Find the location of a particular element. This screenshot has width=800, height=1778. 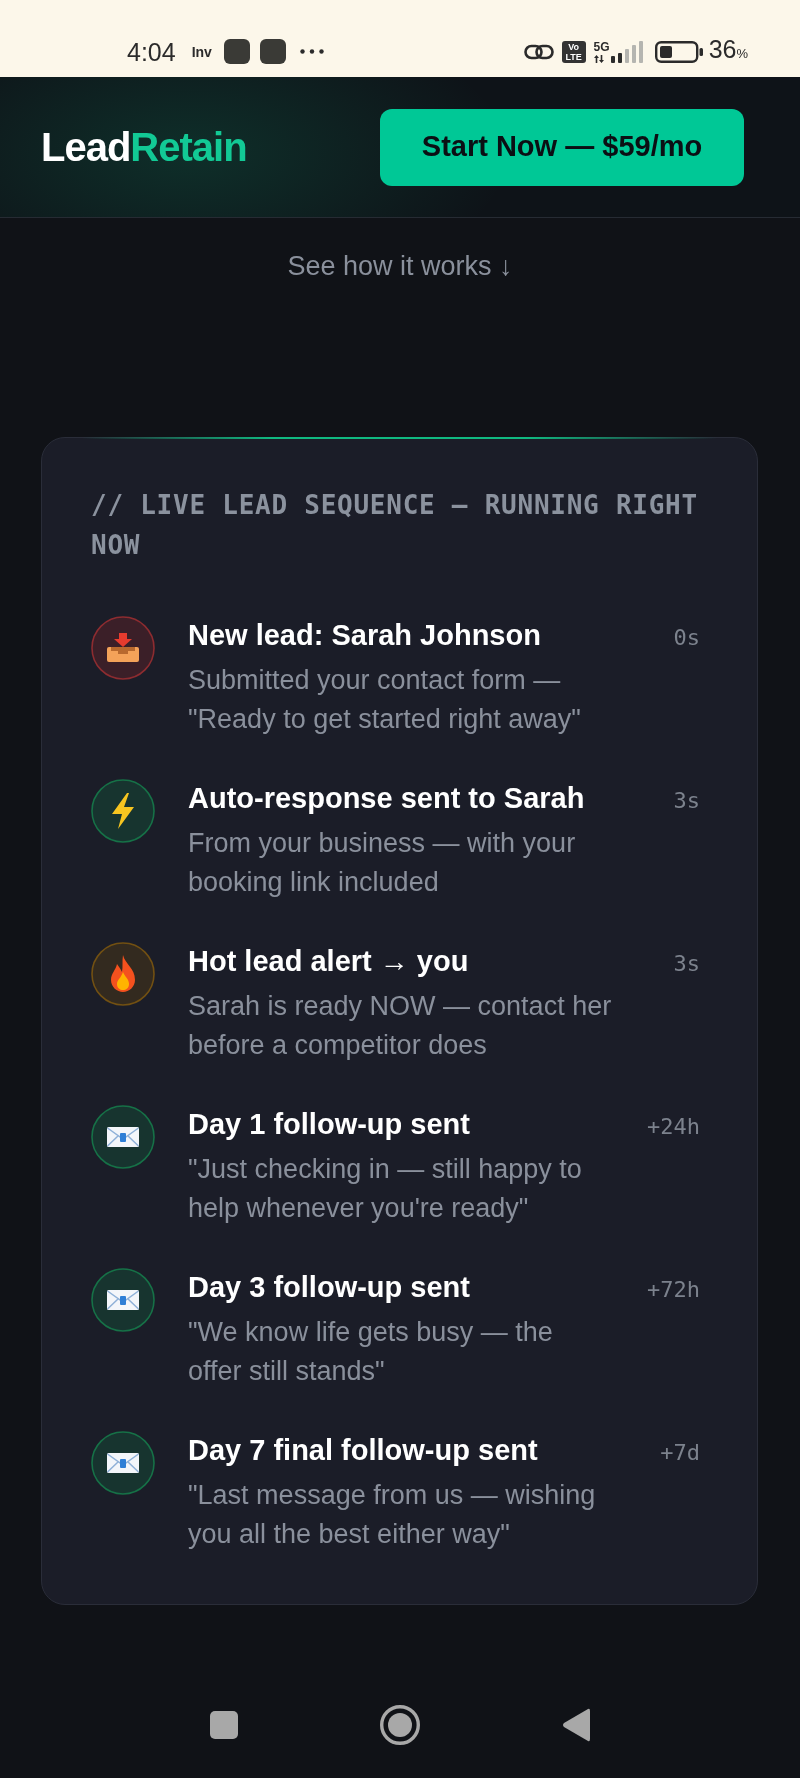

event-description: Sarah is ready NOW — contact her before a competitor does is located at coordinates (400, 1026).